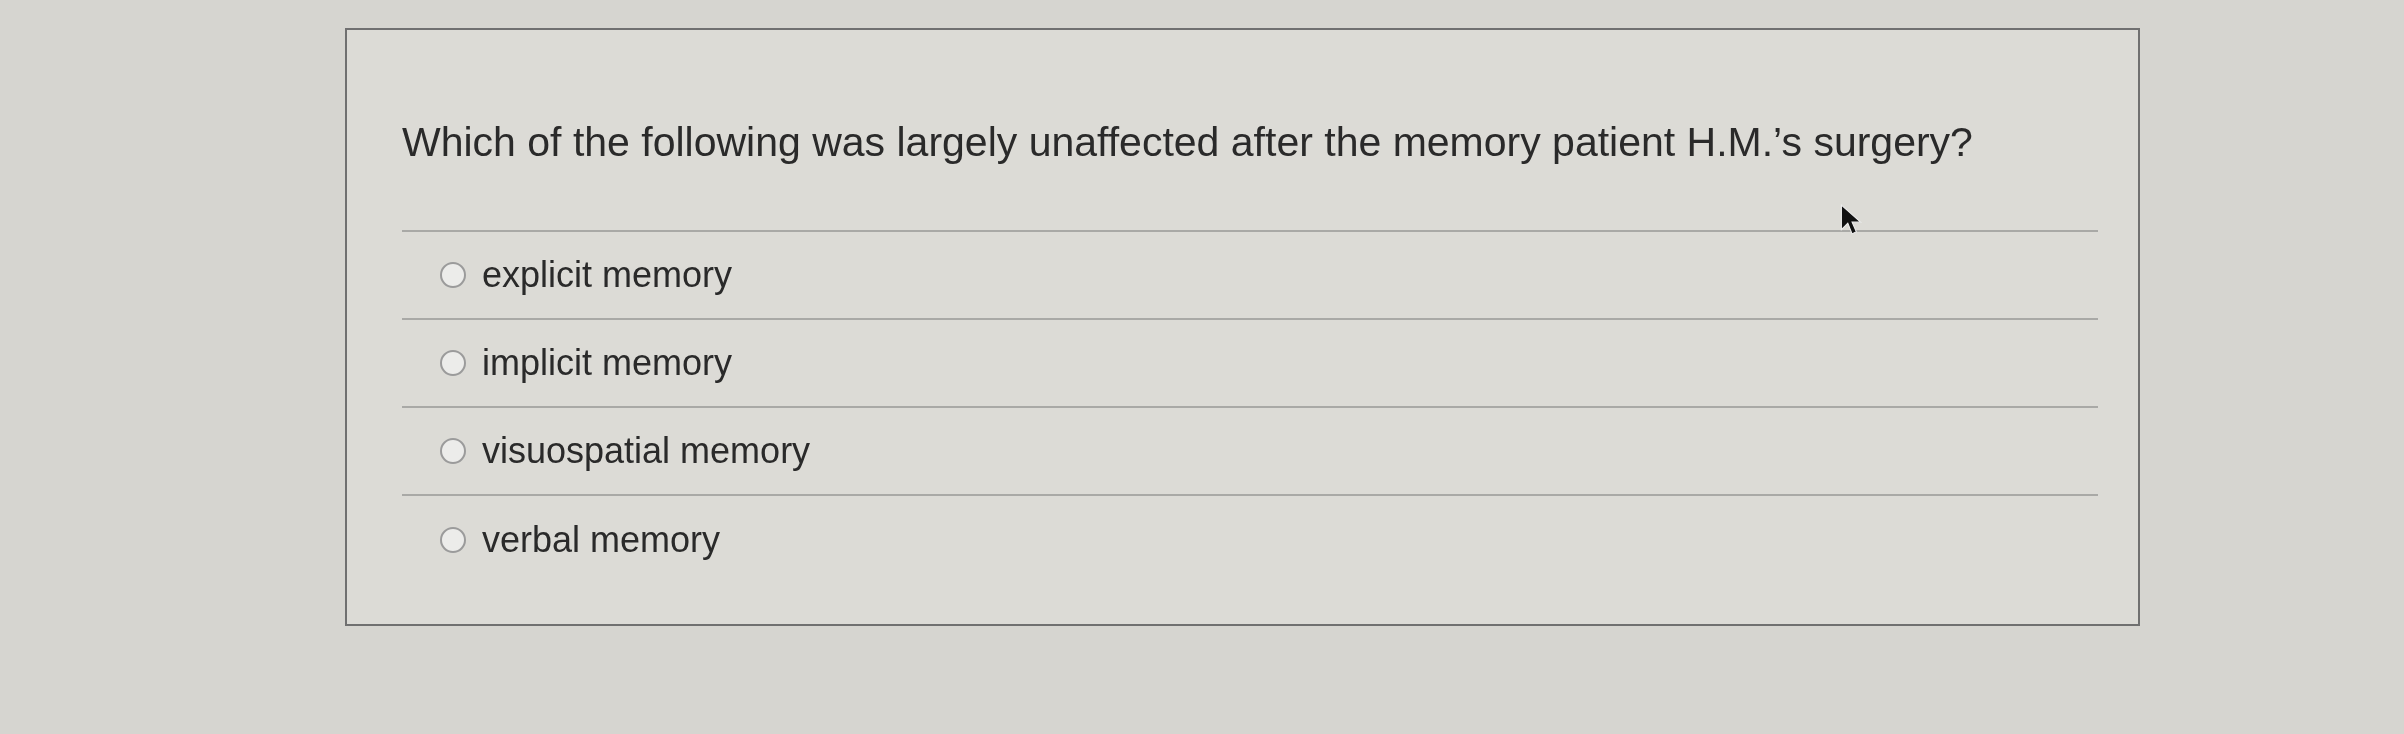 Image resolution: width=2404 pixels, height=734 pixels. I want to click on mouse-pointer-icon, so click(1851, 220).